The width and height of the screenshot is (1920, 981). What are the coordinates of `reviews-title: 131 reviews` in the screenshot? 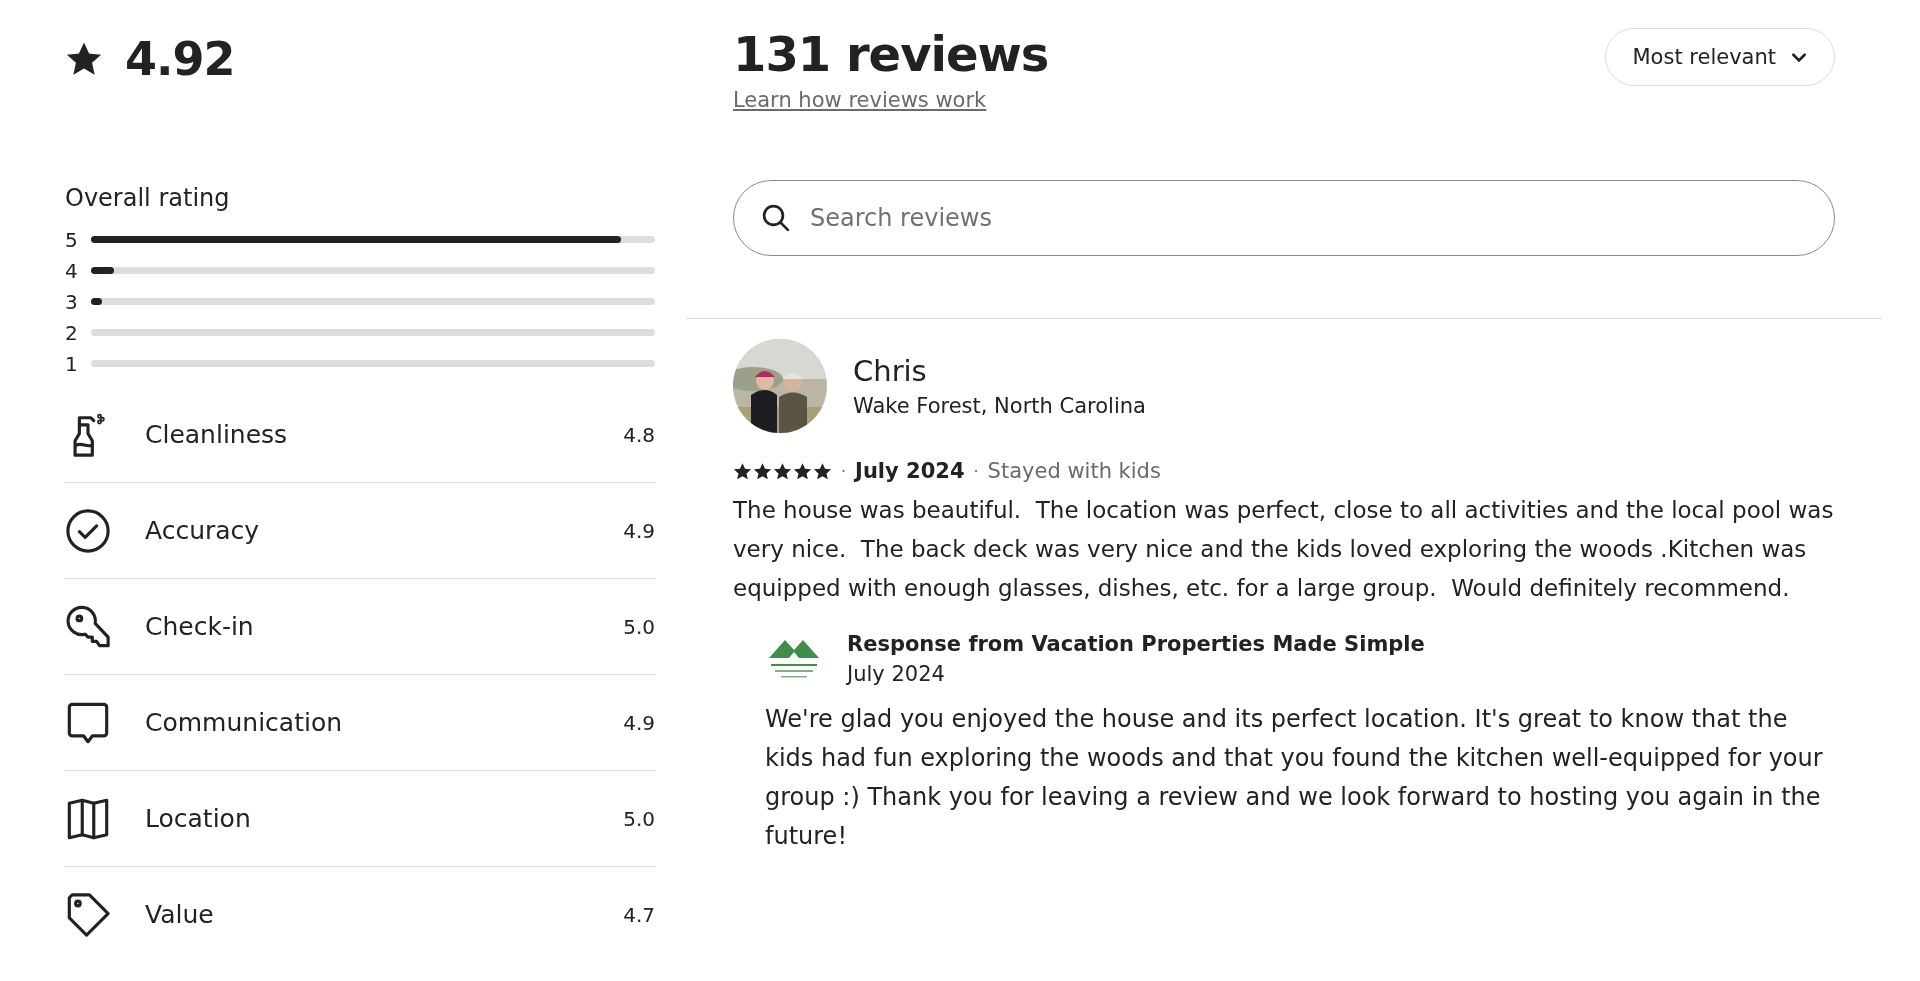 It's located at (891, 54).